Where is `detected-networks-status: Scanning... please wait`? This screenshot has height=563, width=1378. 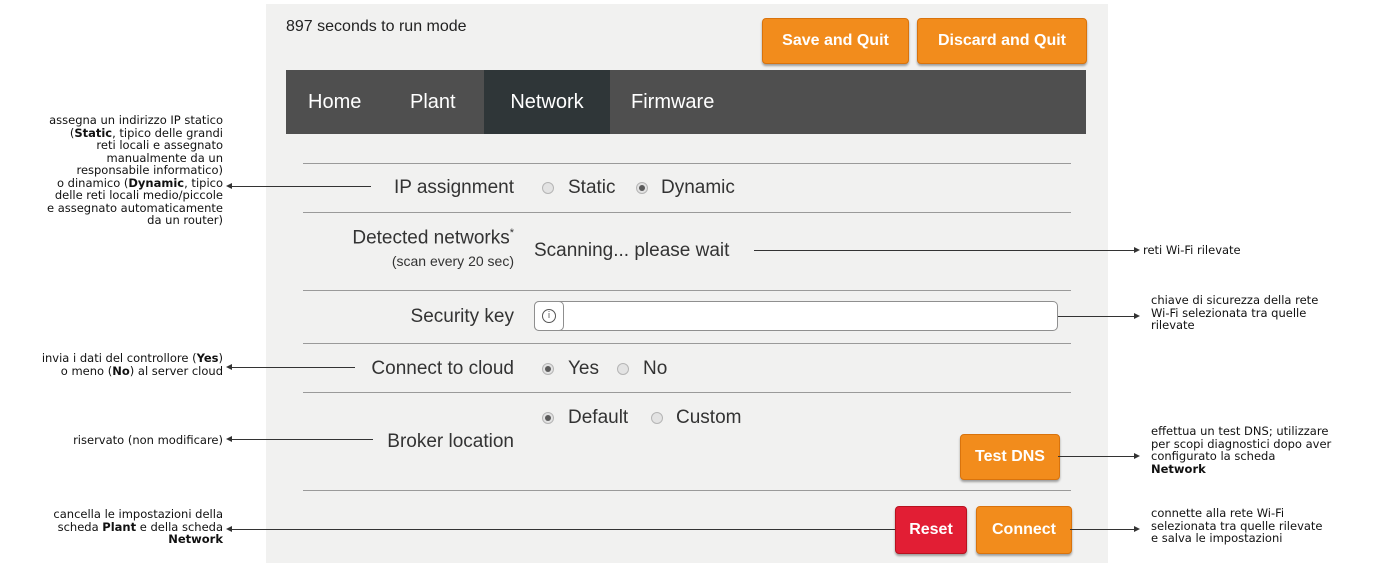 detected-networks-status: Scanning... please wait is located at coordinates (632, 250).